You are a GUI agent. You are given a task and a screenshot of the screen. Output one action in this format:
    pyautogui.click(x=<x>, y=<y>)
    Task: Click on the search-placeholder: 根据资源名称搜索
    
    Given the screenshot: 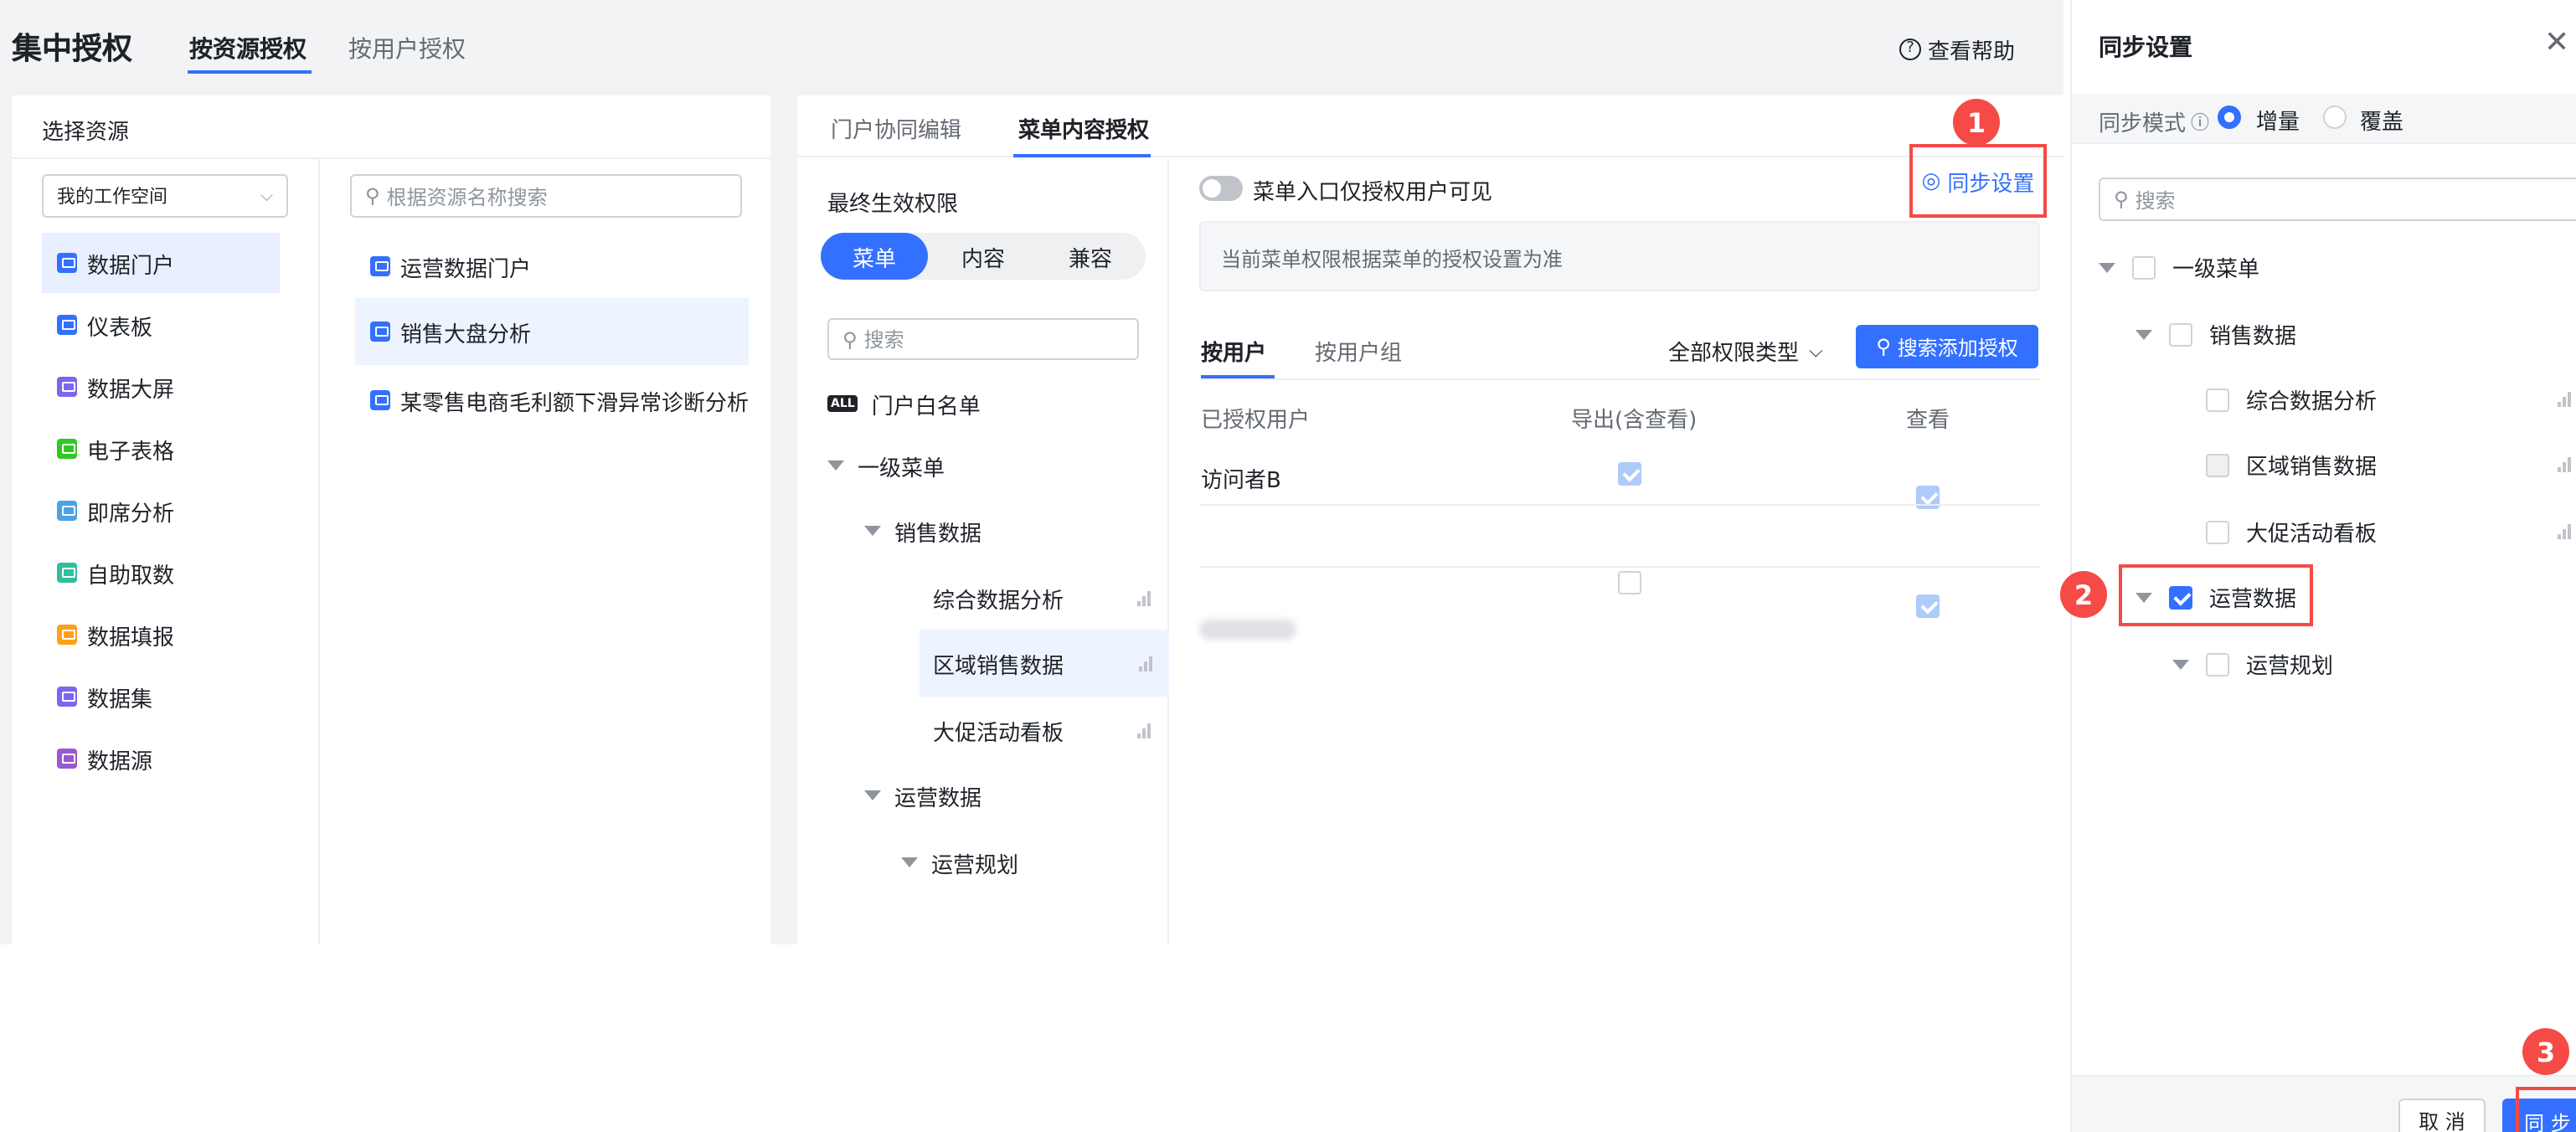 What is the action you would take?
    pyautogui.click(x=467, y=196)
    